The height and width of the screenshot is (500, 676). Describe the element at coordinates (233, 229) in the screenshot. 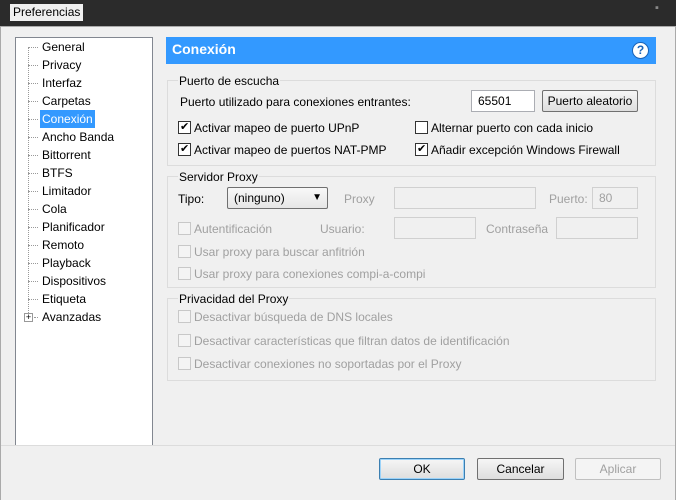

I see `auth-label: Autentificación` at that location.